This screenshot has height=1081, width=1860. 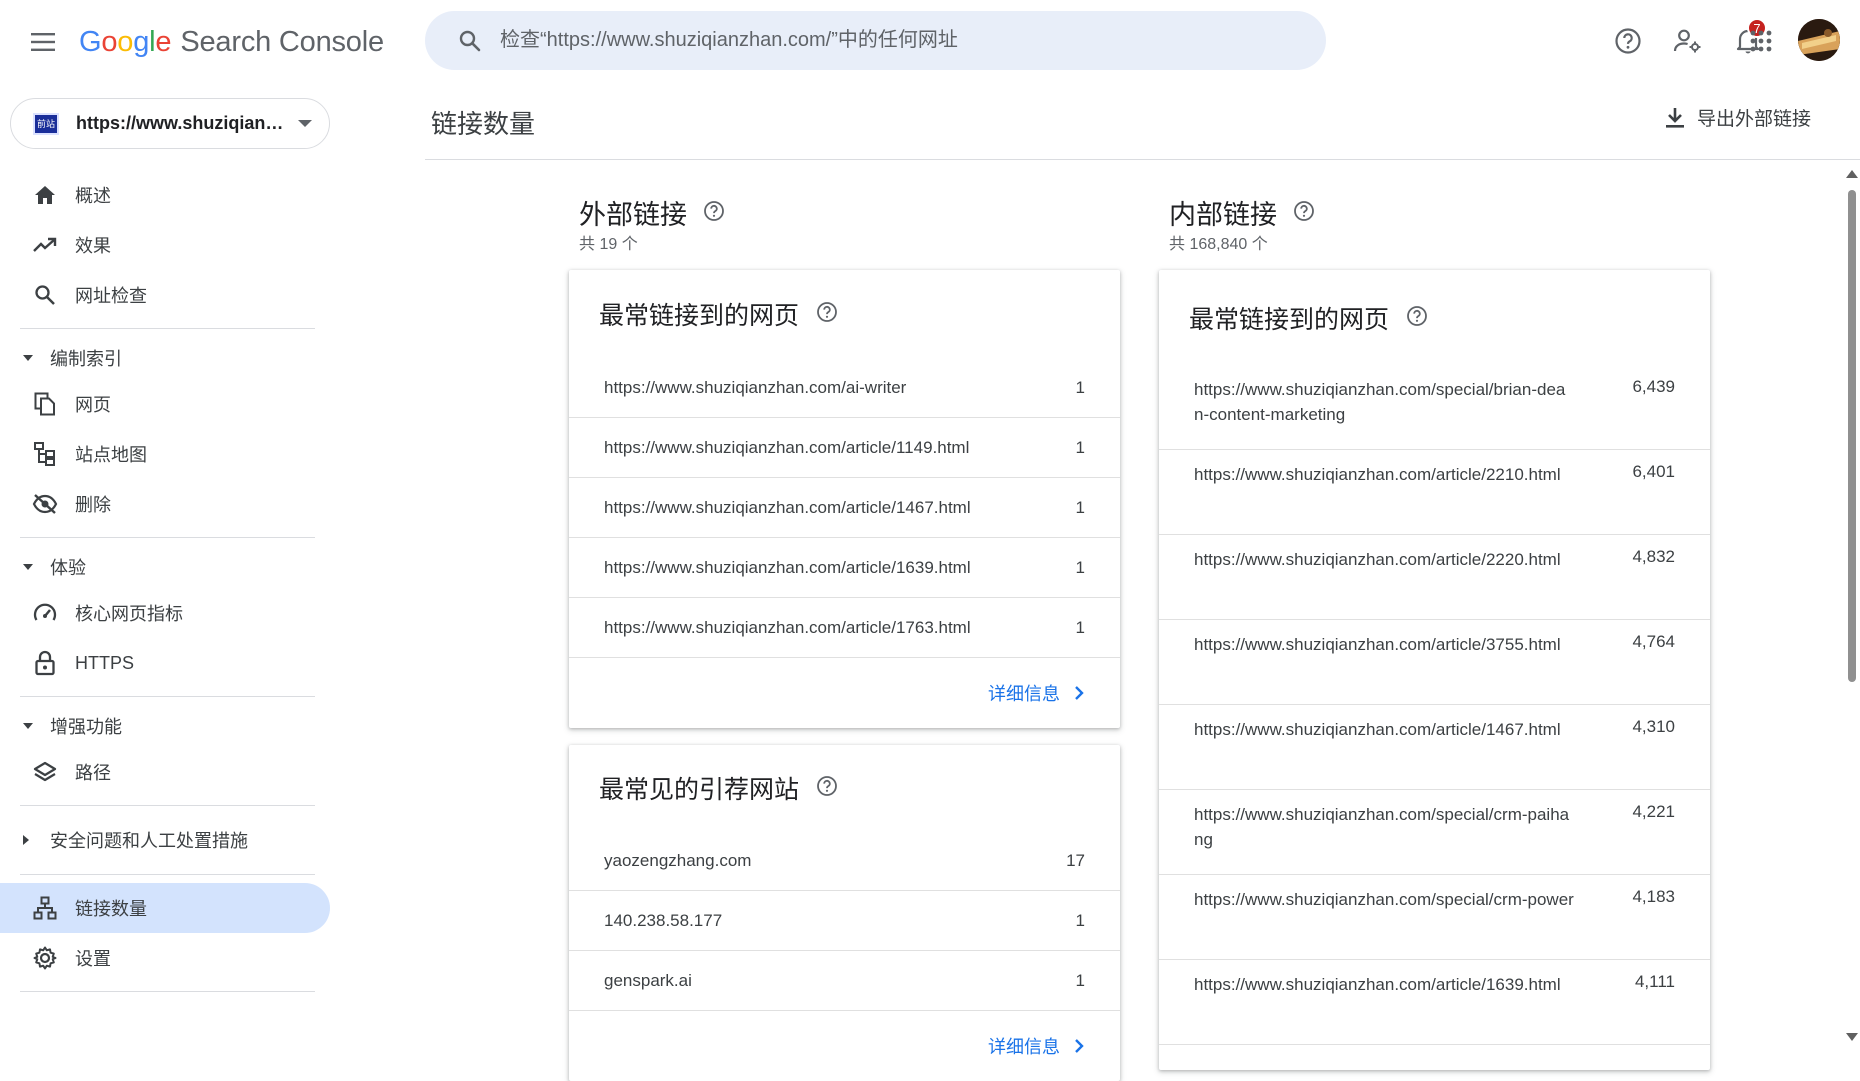 What do you see at coordinates (163, 41) in the screenshot?
I see `logo-letter: e` at bounding box center [163, 41].